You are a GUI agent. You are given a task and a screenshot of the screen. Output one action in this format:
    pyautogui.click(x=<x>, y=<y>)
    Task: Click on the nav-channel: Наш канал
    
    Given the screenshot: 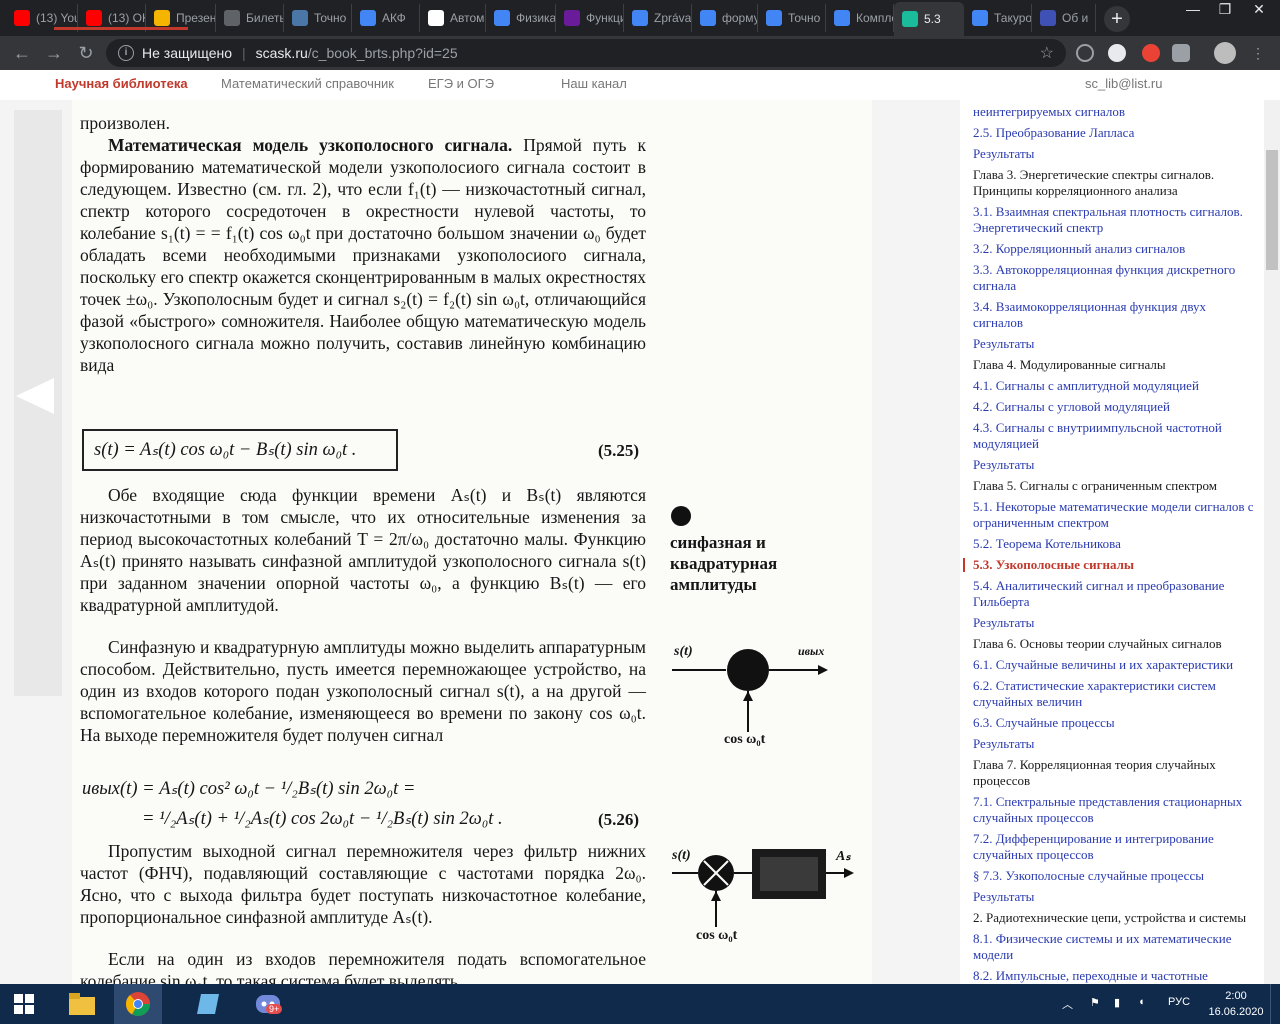 What is the action you would take?
    pyautogui.click(x=594, y=83)
    